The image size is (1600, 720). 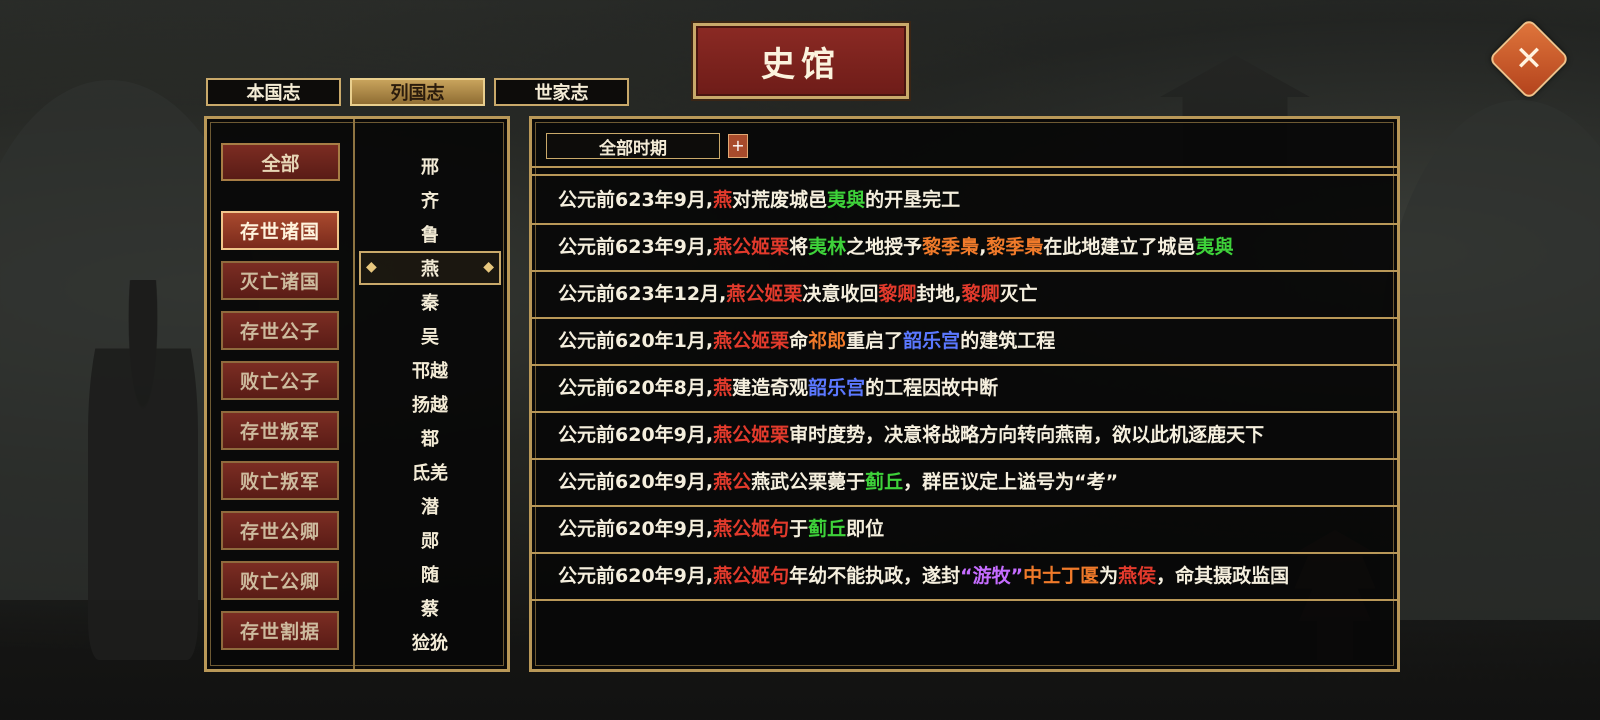 I want to click on category-existing-states: 存世诸国, so click(x=280, y=230).